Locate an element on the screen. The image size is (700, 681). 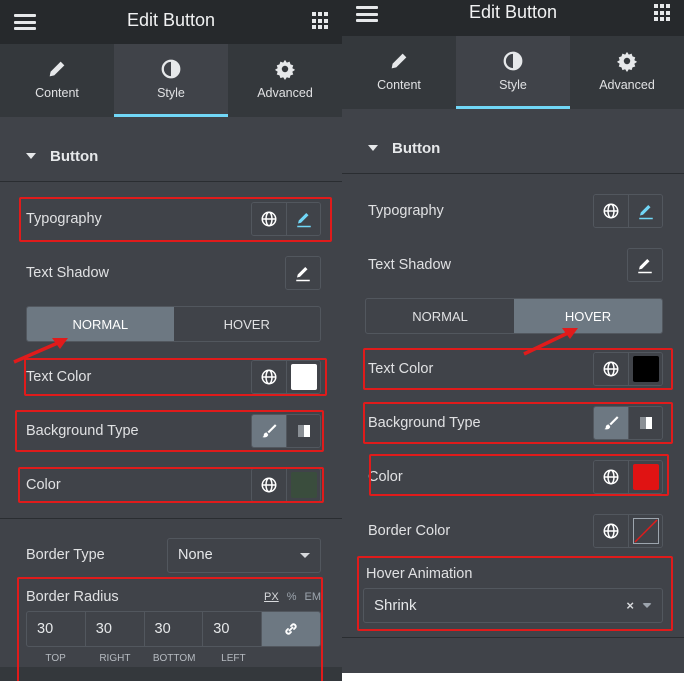
panel-title: Edit Button is located at coordinates (513, 12).